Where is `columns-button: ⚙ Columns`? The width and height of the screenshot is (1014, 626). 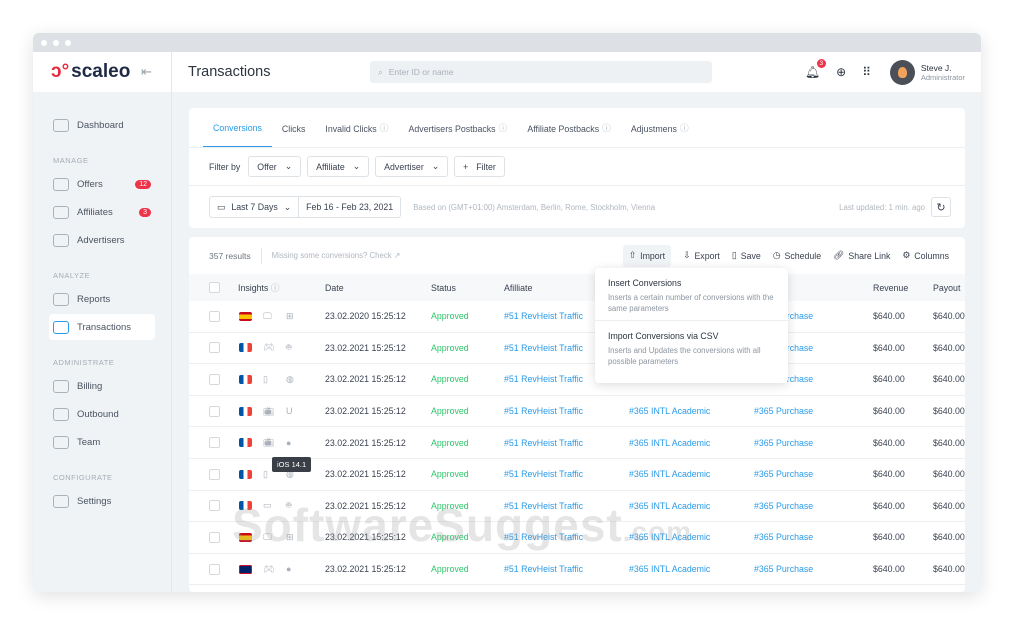
columns-button: ⚙ Columns is located at coordinates (925, 256).